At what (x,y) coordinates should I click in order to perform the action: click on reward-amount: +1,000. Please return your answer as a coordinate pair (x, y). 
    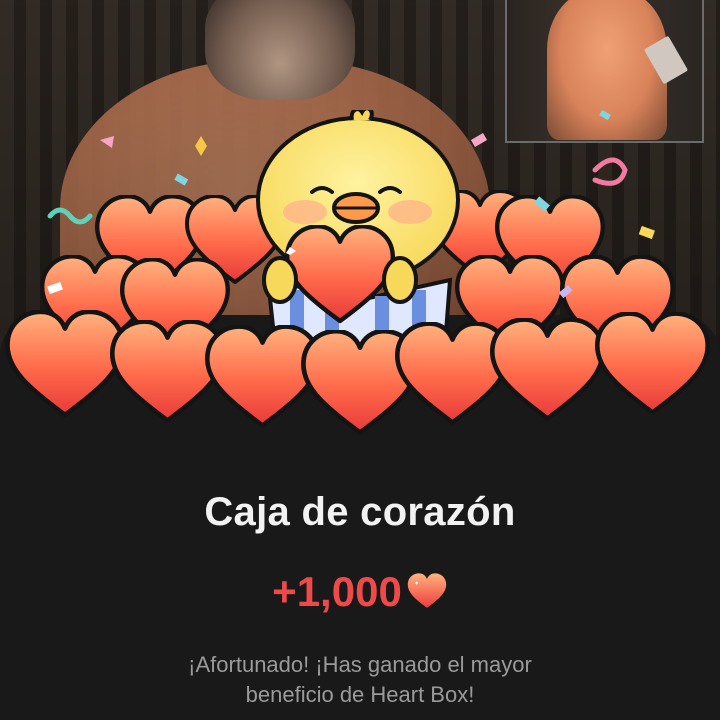
    Looking at the image, I should click on (337, 591).